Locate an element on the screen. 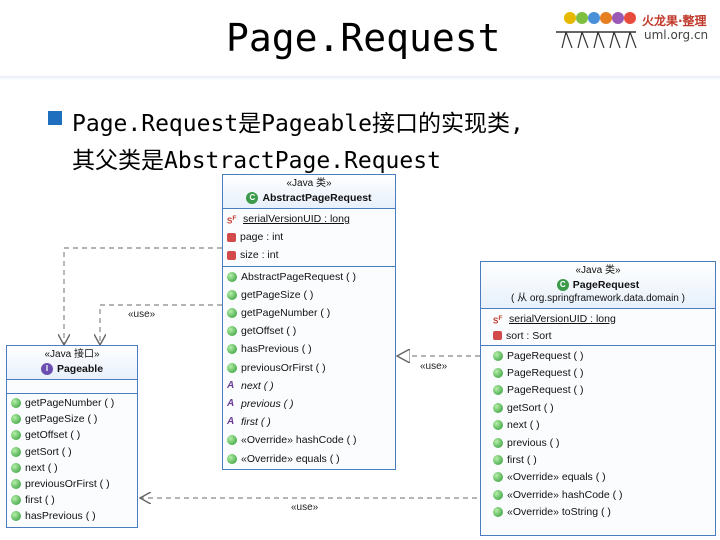 This screenshot has height=540, width=720. class-name: C AbstractPageRequest is located at coordinates (309, 198).